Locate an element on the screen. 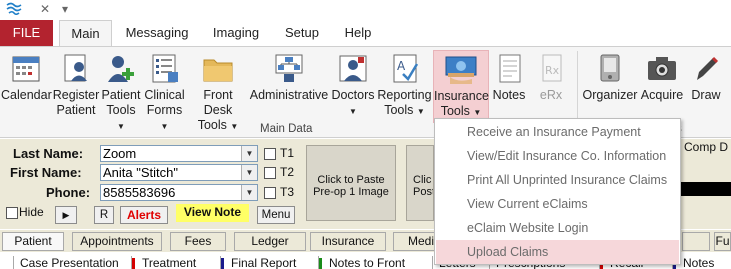  menu-item-eclaim-website-login: eClaim Website Login is located at coordinates (557, 228).